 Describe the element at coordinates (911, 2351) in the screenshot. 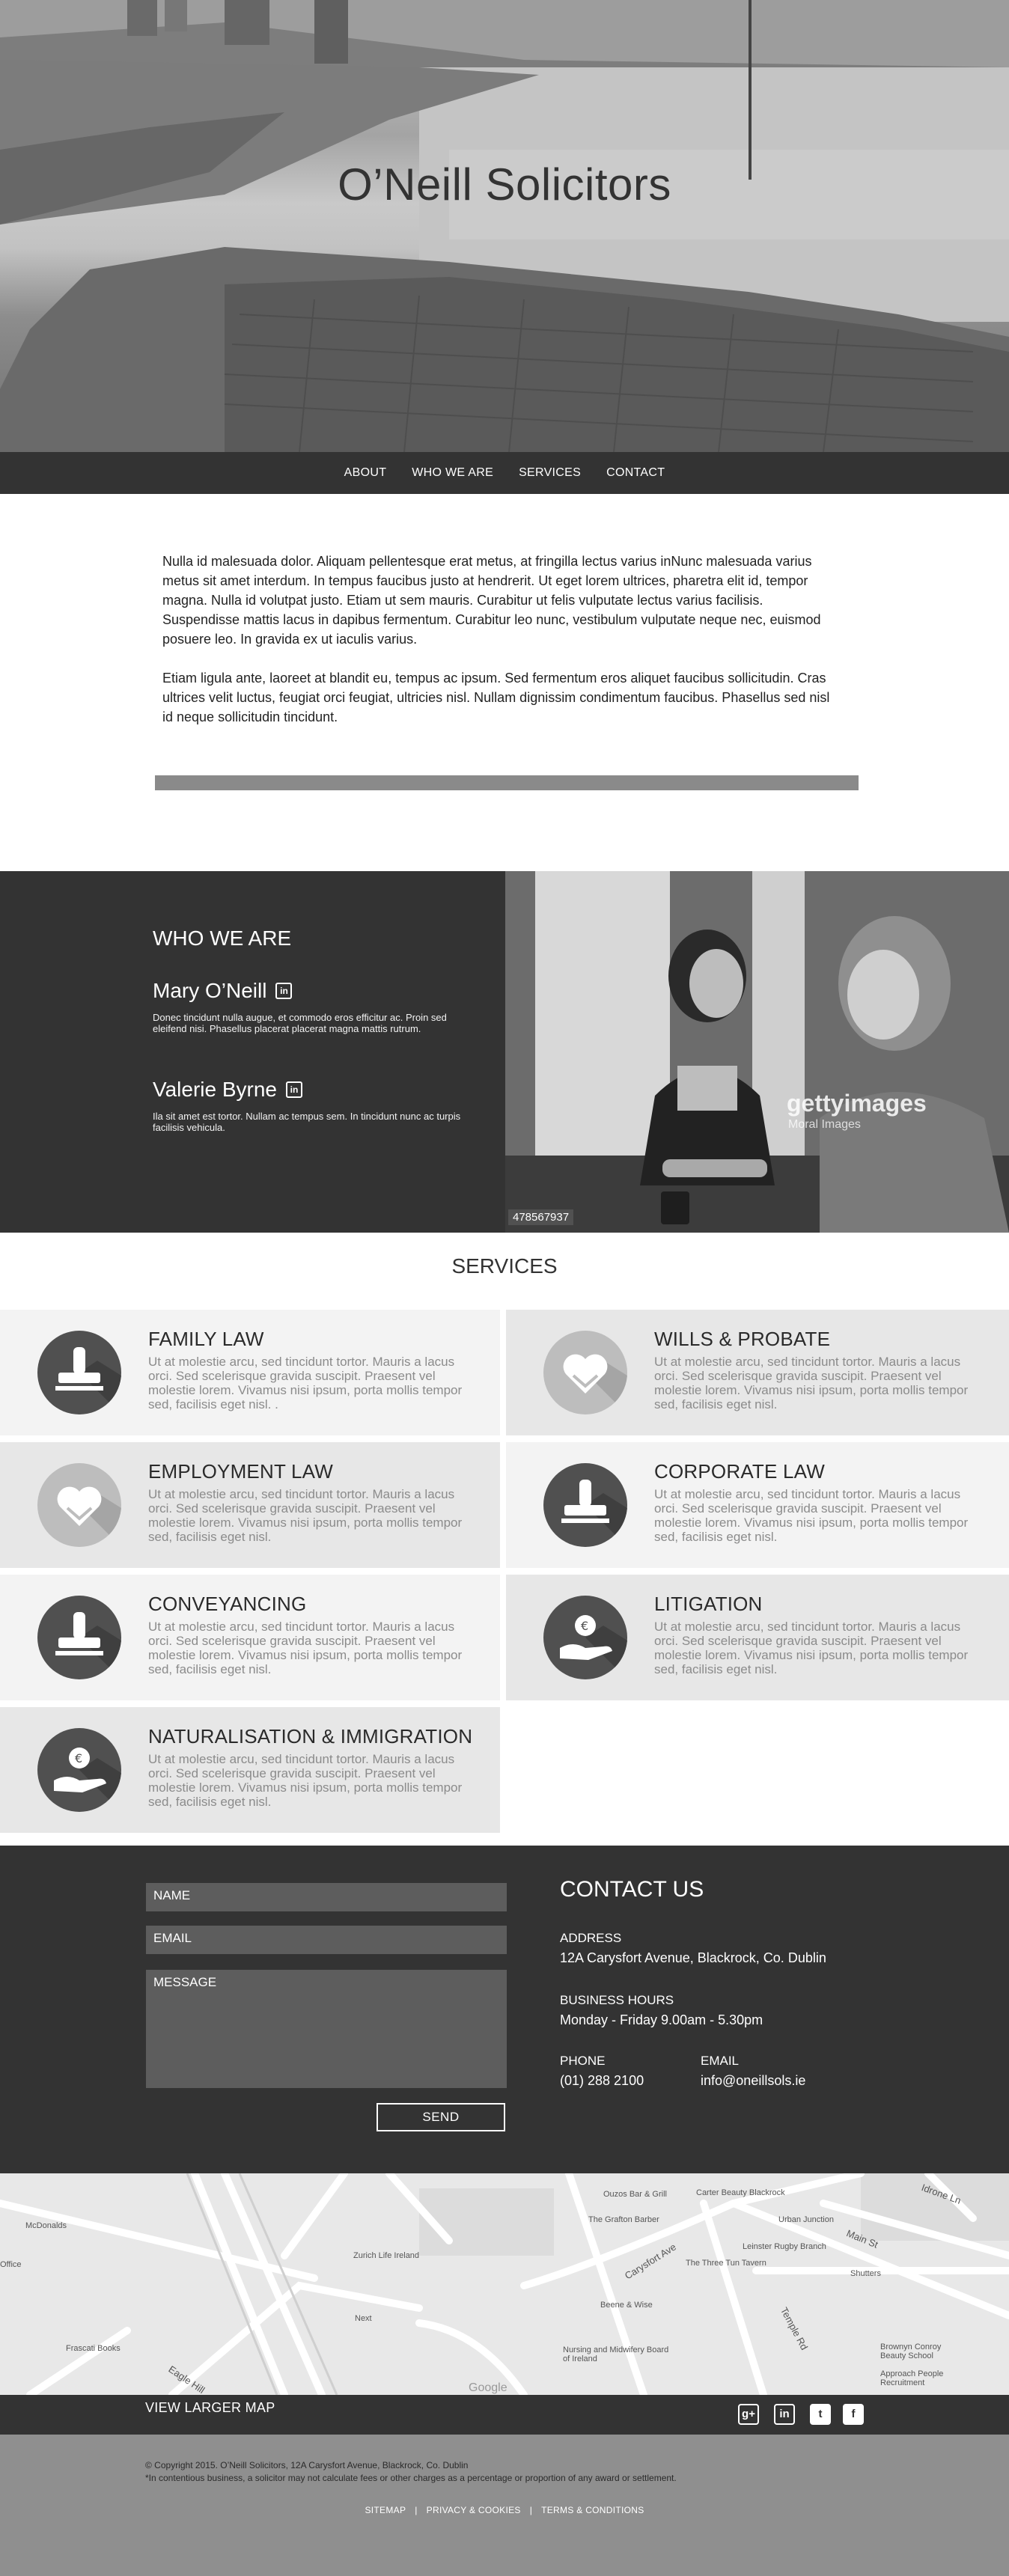

I see `map-label: Brownyn Conroy Beauty School` at that location.